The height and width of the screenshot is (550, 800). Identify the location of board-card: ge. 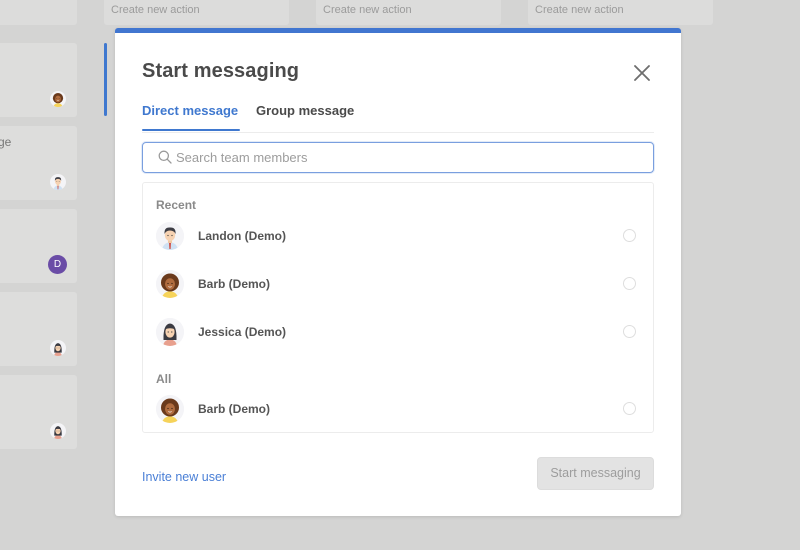
(38, 163).